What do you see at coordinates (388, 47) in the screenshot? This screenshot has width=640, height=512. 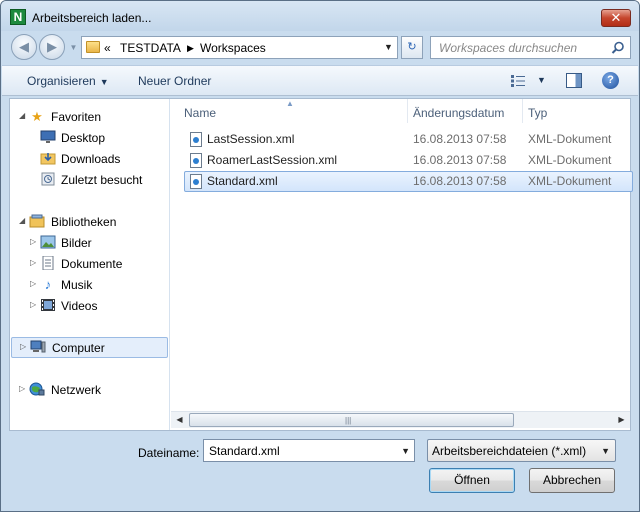 I see `address-chevron-down-icon: ▼` at bounding box center [388, 47].